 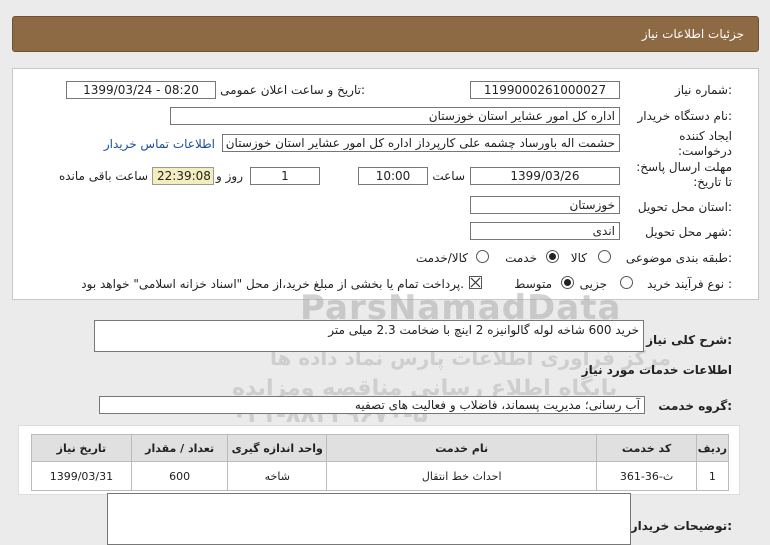 I want to click on purchase-type-label: نوع فرآیند خرید :, so click(x=689, y=284).